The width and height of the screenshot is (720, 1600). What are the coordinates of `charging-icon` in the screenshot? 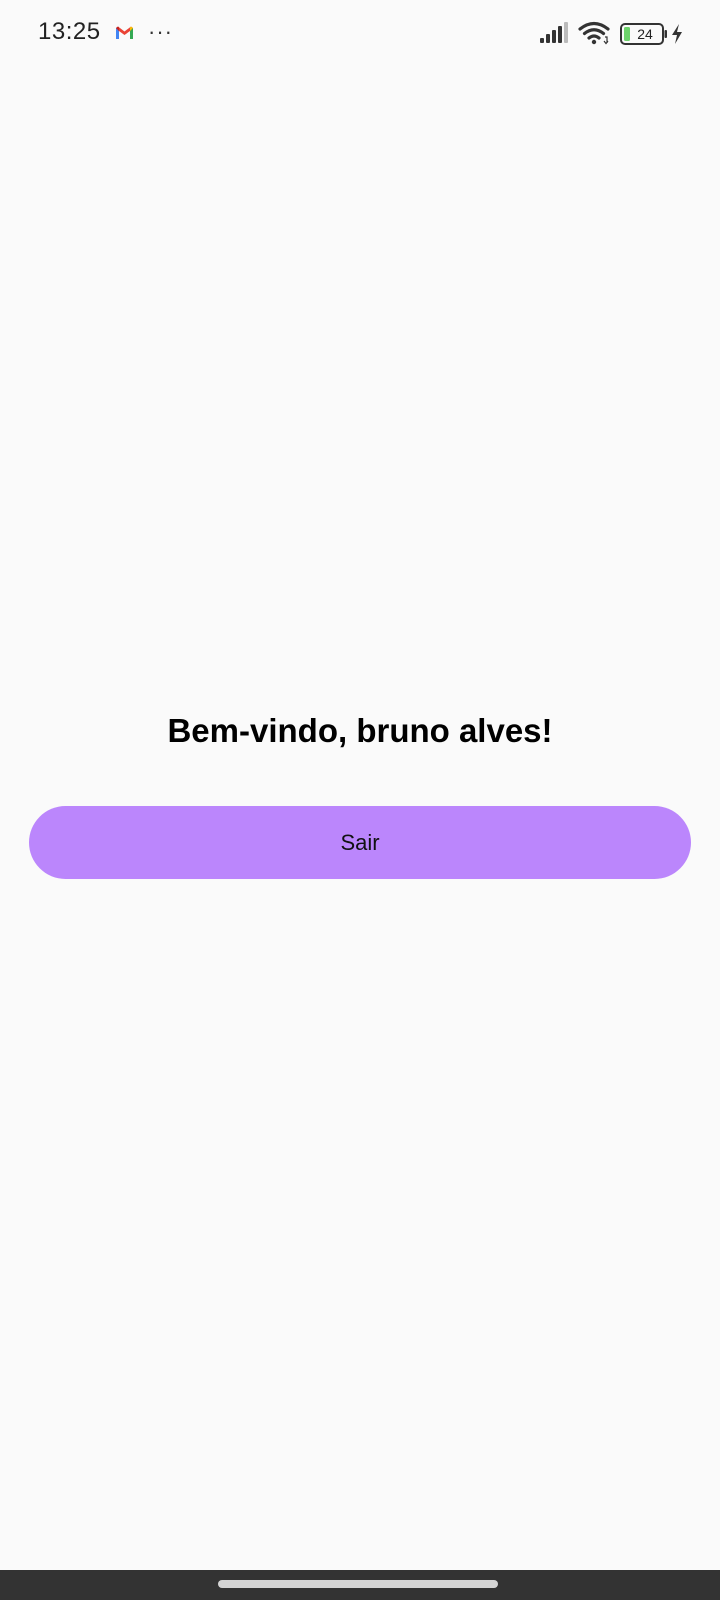 It's located at (677, 34).